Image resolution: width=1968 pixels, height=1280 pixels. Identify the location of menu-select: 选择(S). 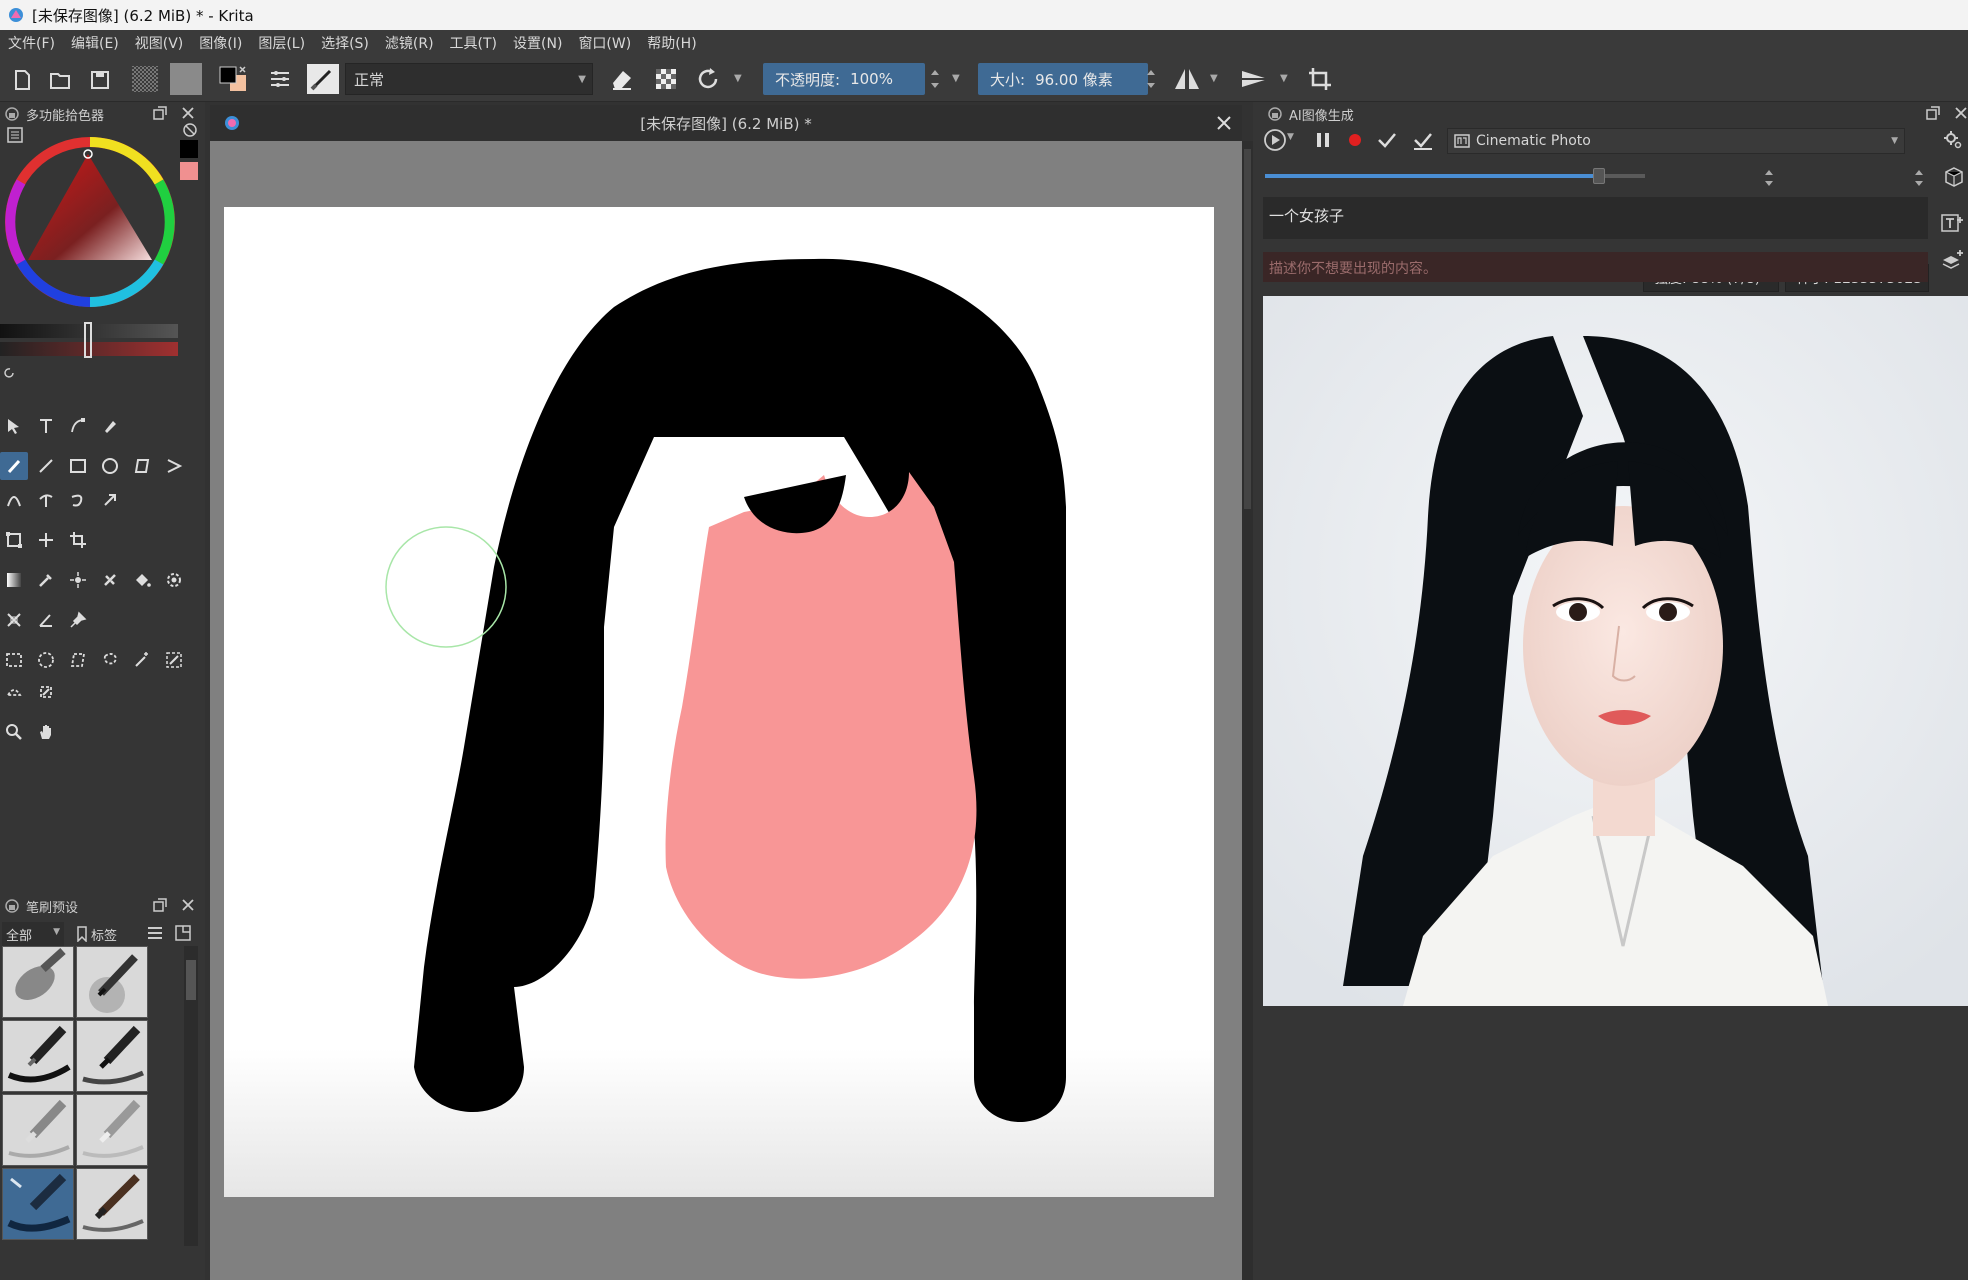
(345, 43).